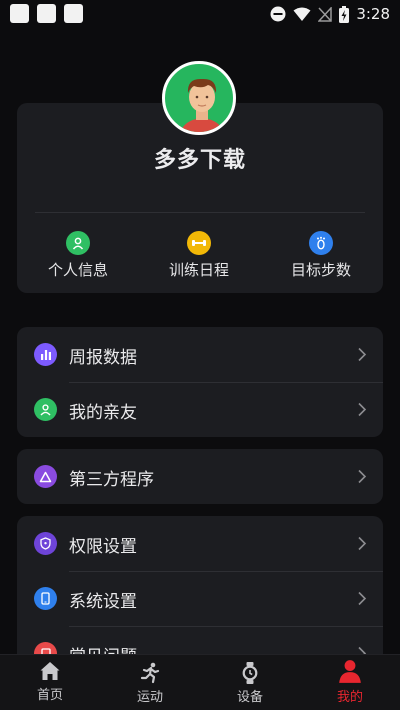 The height and width of the screenshot is (710, 400). Describe the element at coordinates (199, 98) in the screenshot. I see `avatar` at that location.